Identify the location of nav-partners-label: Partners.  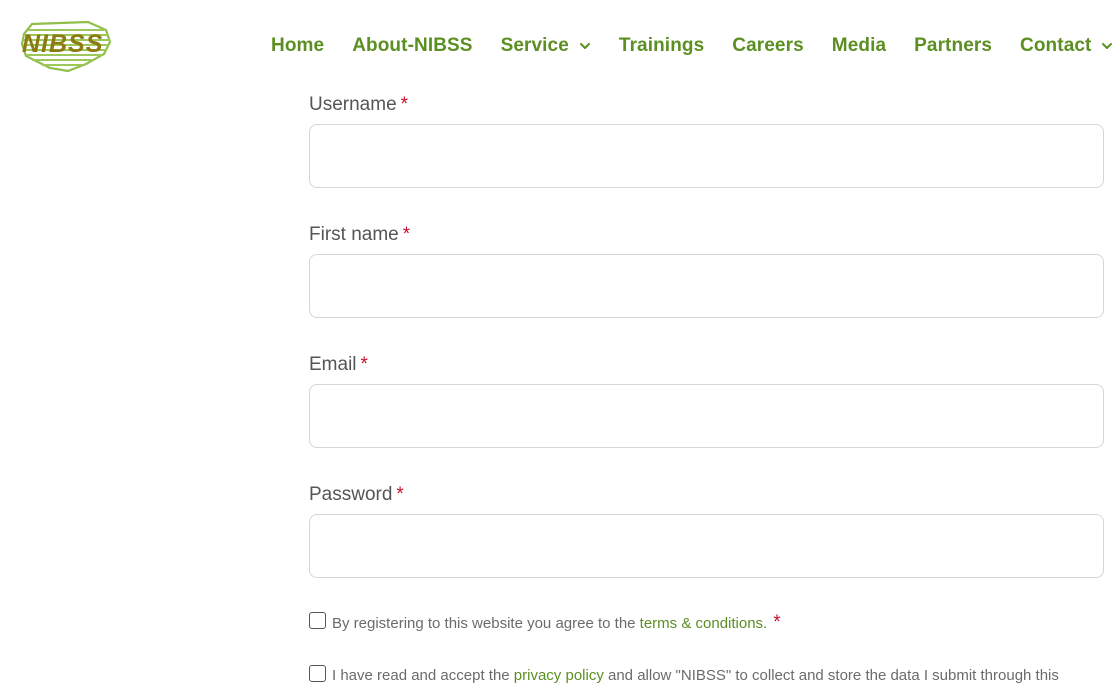
(953, 45).